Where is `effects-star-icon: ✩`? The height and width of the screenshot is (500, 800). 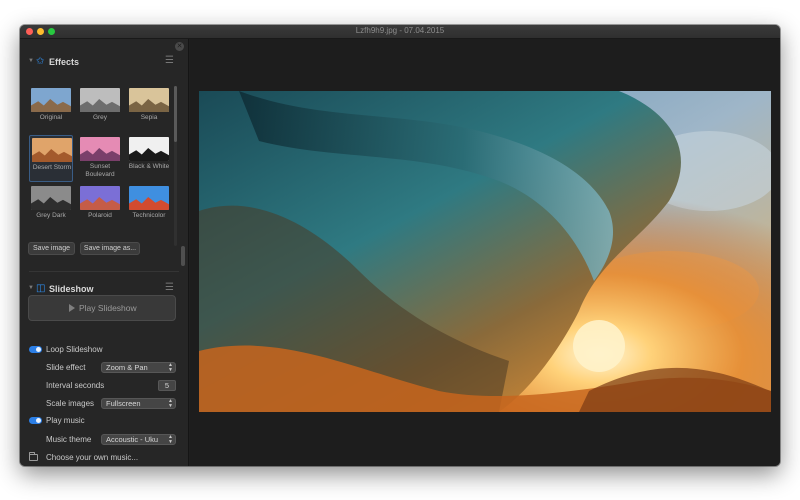 effects-star-icon: ✩ is located at coordinates (40, 61).